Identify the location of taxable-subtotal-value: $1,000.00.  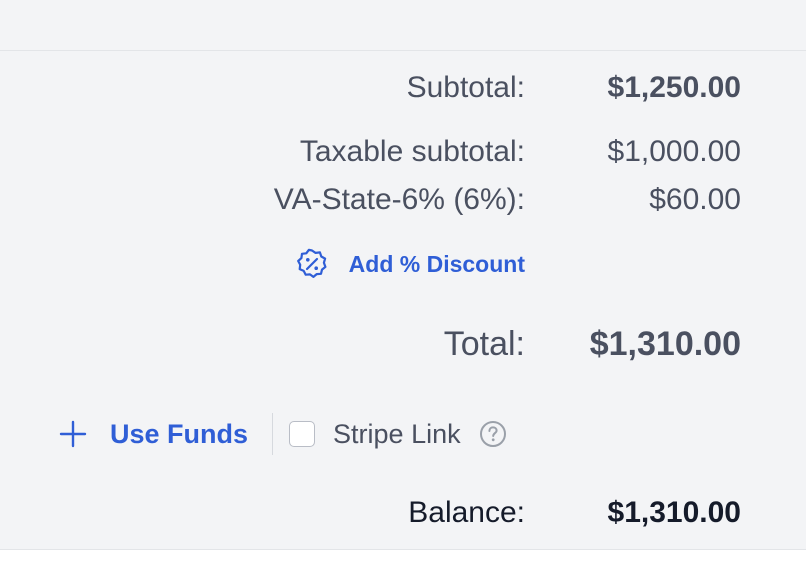
(674, 151).